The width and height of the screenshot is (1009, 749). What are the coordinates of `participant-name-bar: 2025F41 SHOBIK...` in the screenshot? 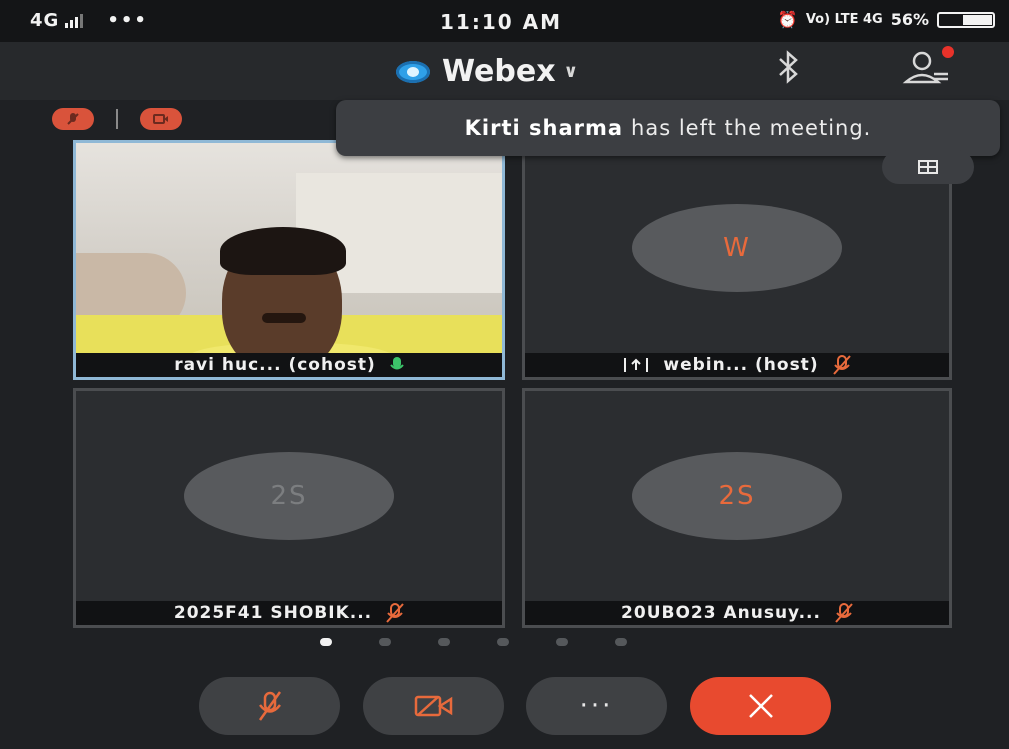 It's located at (289, 613).